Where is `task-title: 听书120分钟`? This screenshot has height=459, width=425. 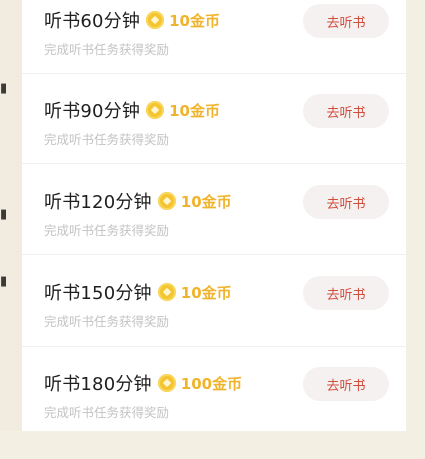
task-title: 听书120分钟 is located at coordinates (98, 202).